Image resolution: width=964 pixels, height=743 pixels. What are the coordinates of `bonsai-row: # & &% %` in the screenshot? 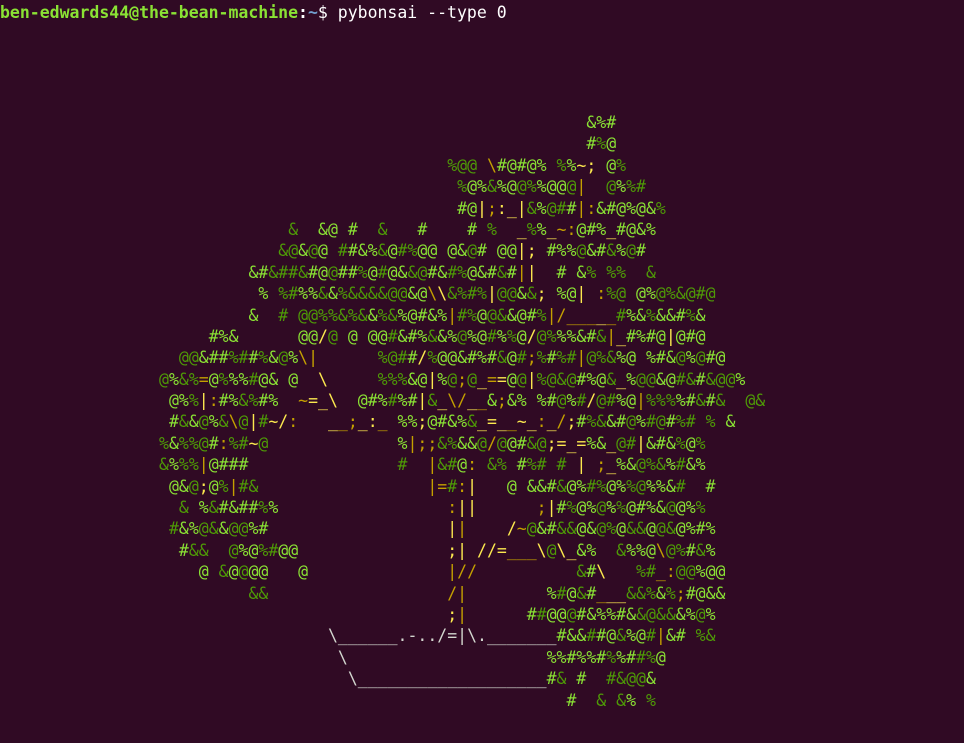 It's located at (611, 700).